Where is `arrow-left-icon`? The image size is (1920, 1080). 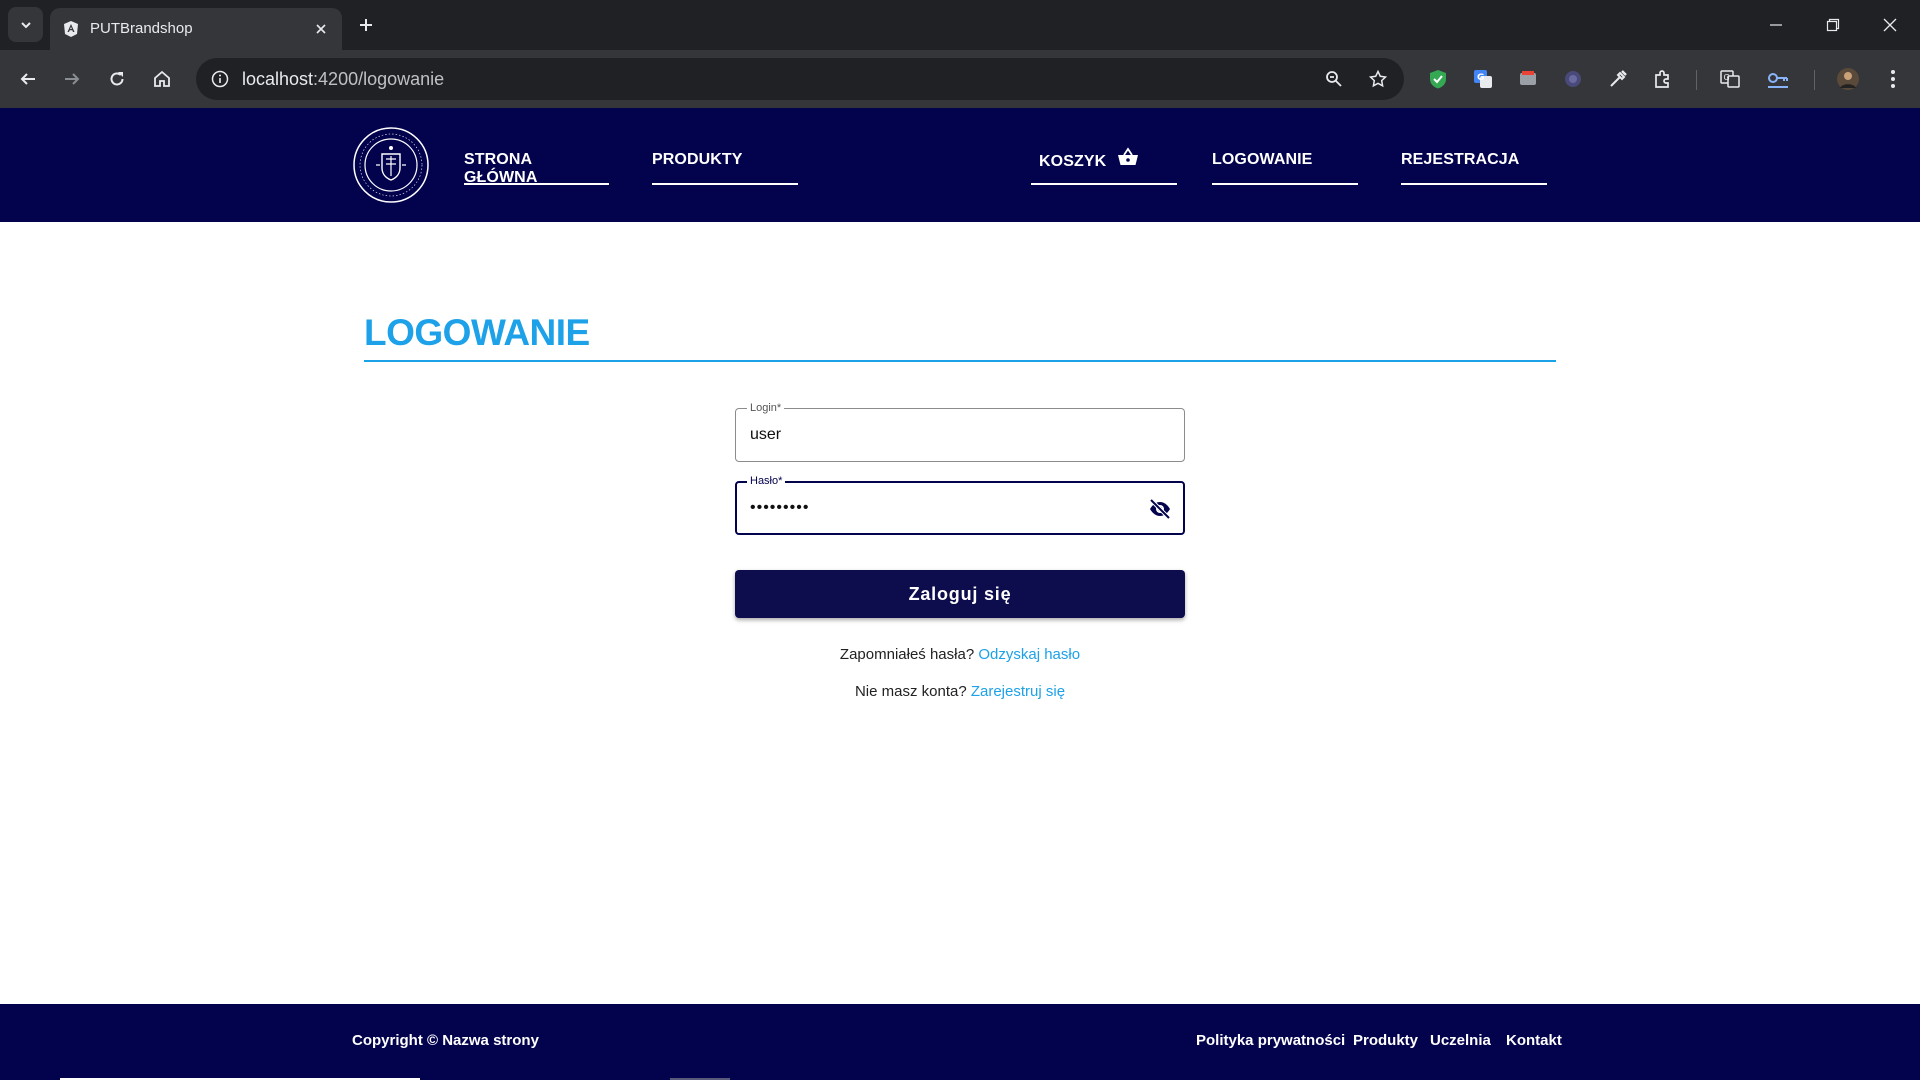 arrow-left-icon is located at coordinates (27, 79).